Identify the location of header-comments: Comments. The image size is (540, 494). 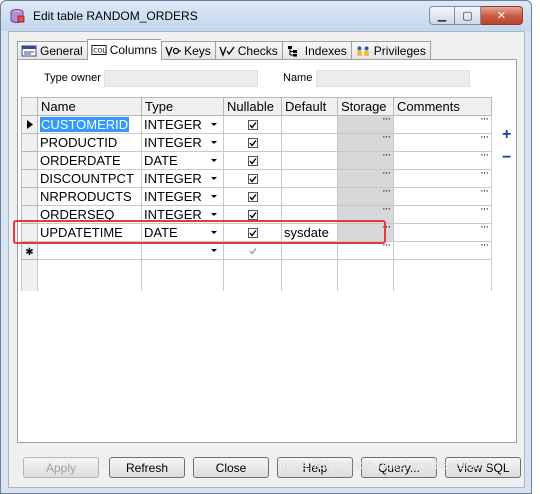
(442, 106).